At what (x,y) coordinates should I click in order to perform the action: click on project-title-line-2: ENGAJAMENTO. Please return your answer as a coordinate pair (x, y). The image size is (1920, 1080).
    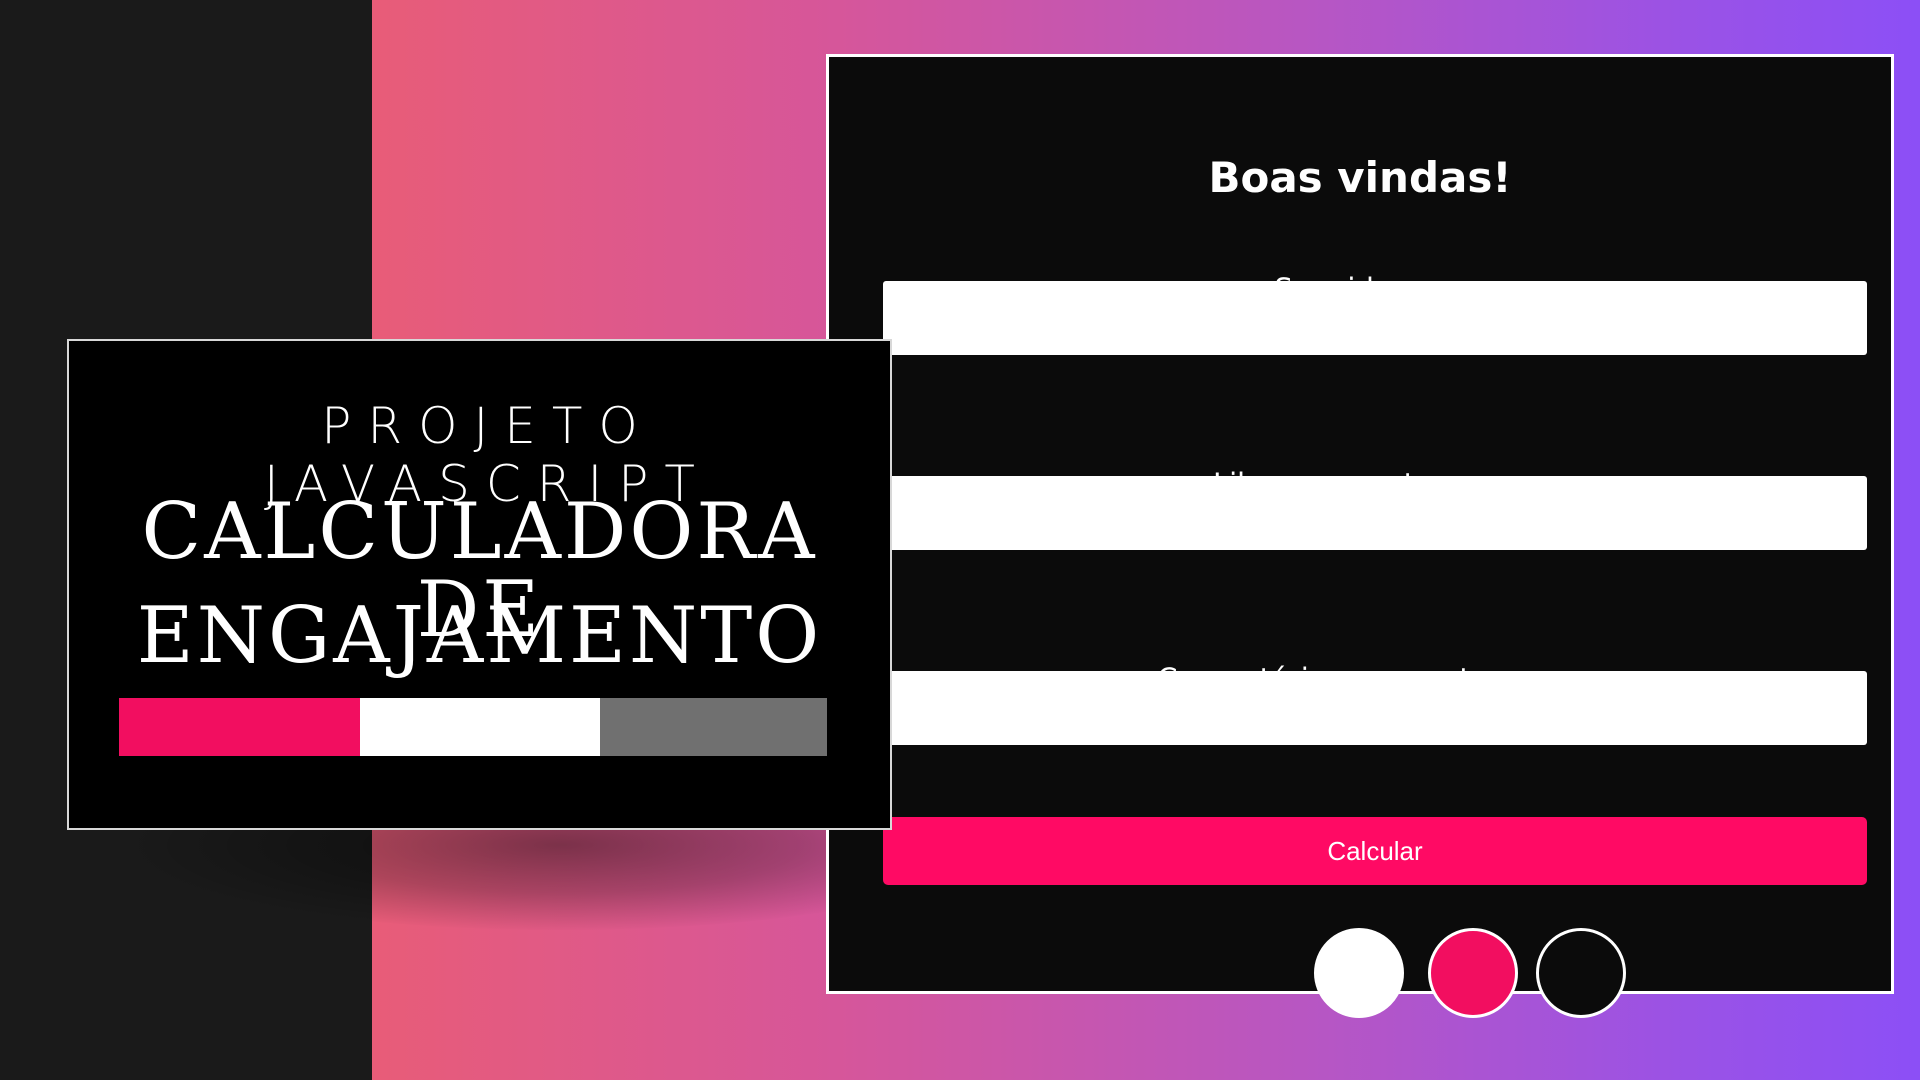
    Looking at the image, I should click on (479, 636).